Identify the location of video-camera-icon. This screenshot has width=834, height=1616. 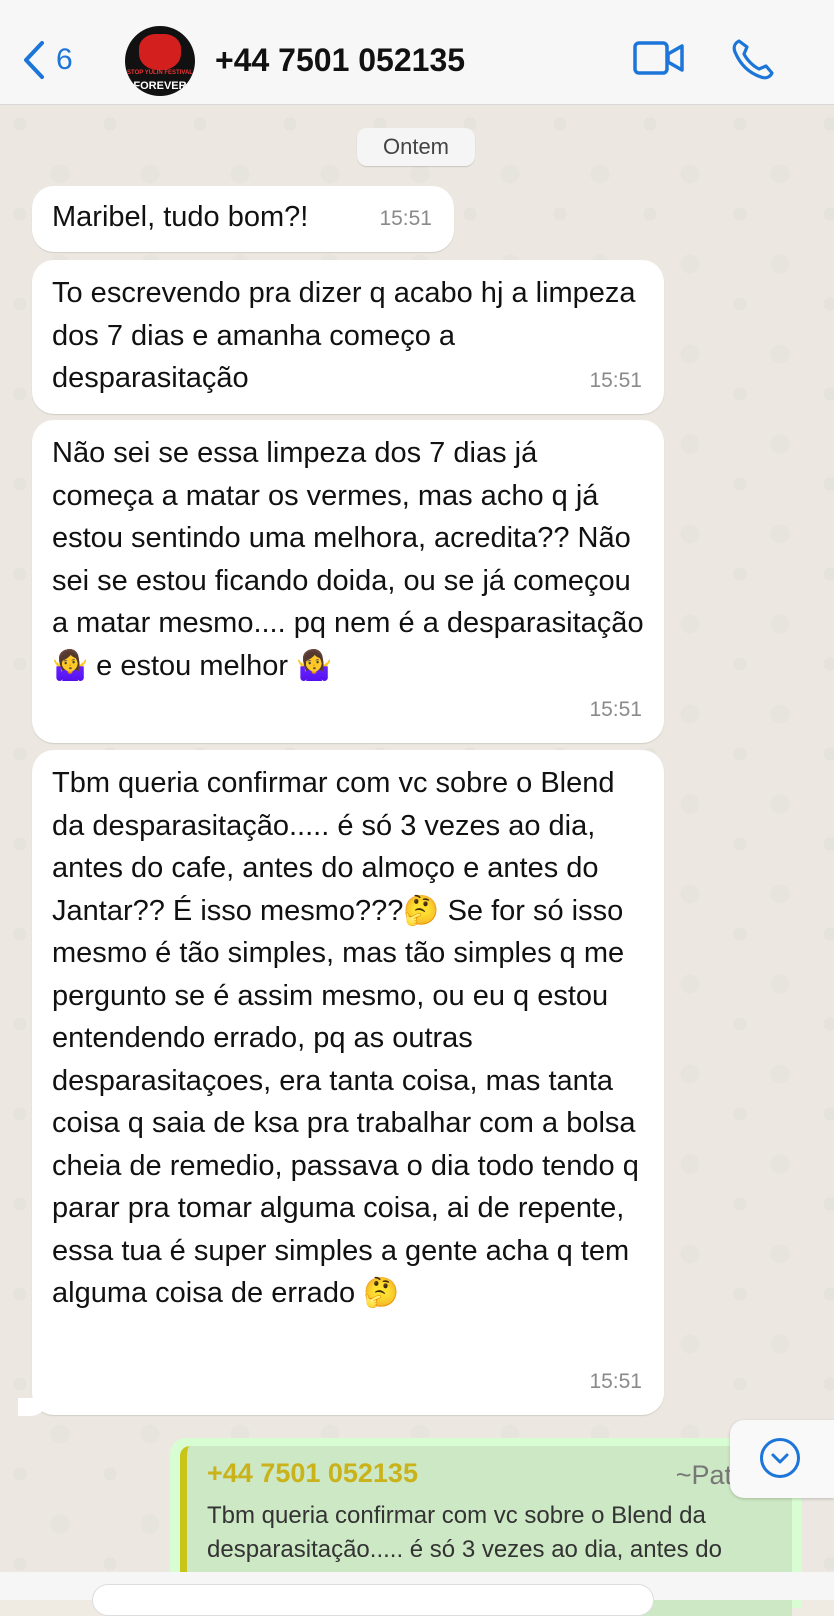
(659, 60).